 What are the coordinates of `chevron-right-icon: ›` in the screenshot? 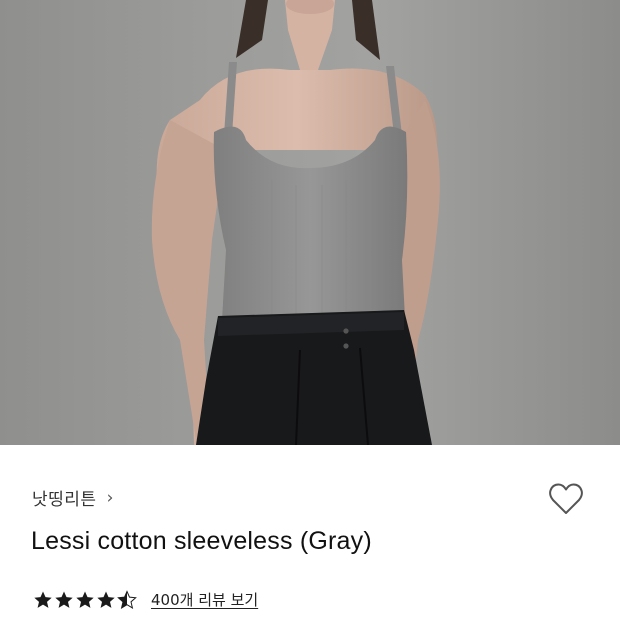 It's located at (110, 497).